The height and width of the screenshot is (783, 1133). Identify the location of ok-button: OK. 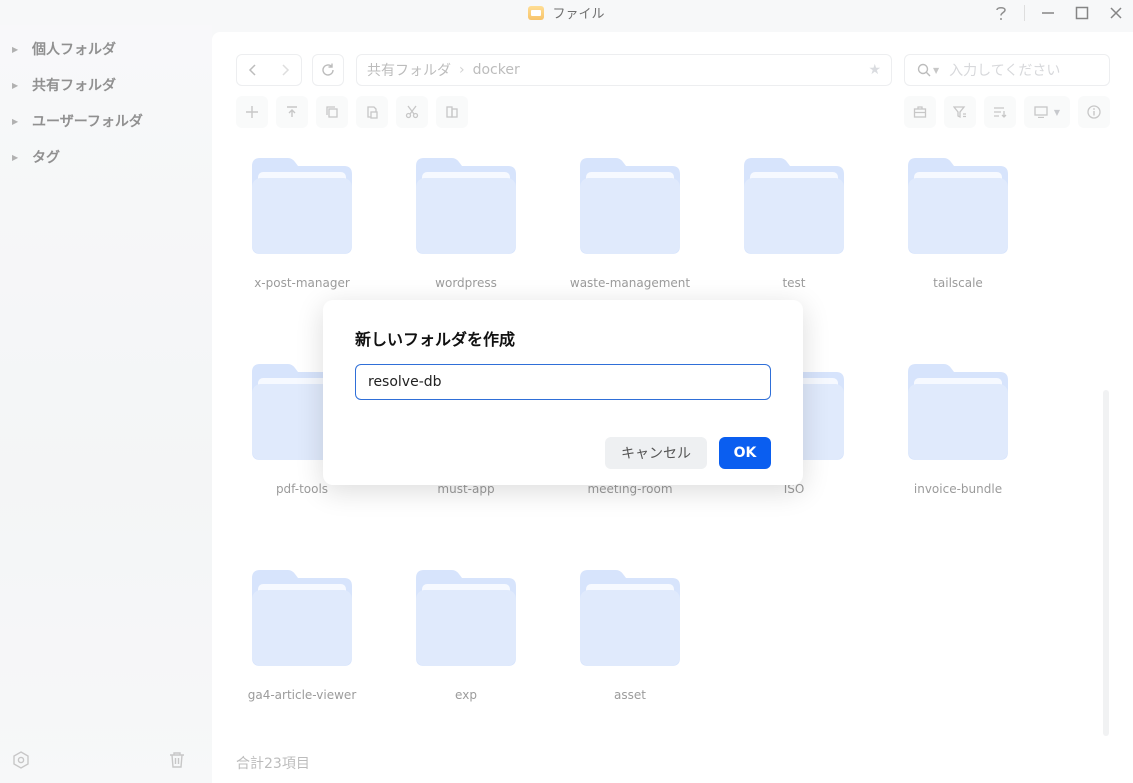
(745, 453).